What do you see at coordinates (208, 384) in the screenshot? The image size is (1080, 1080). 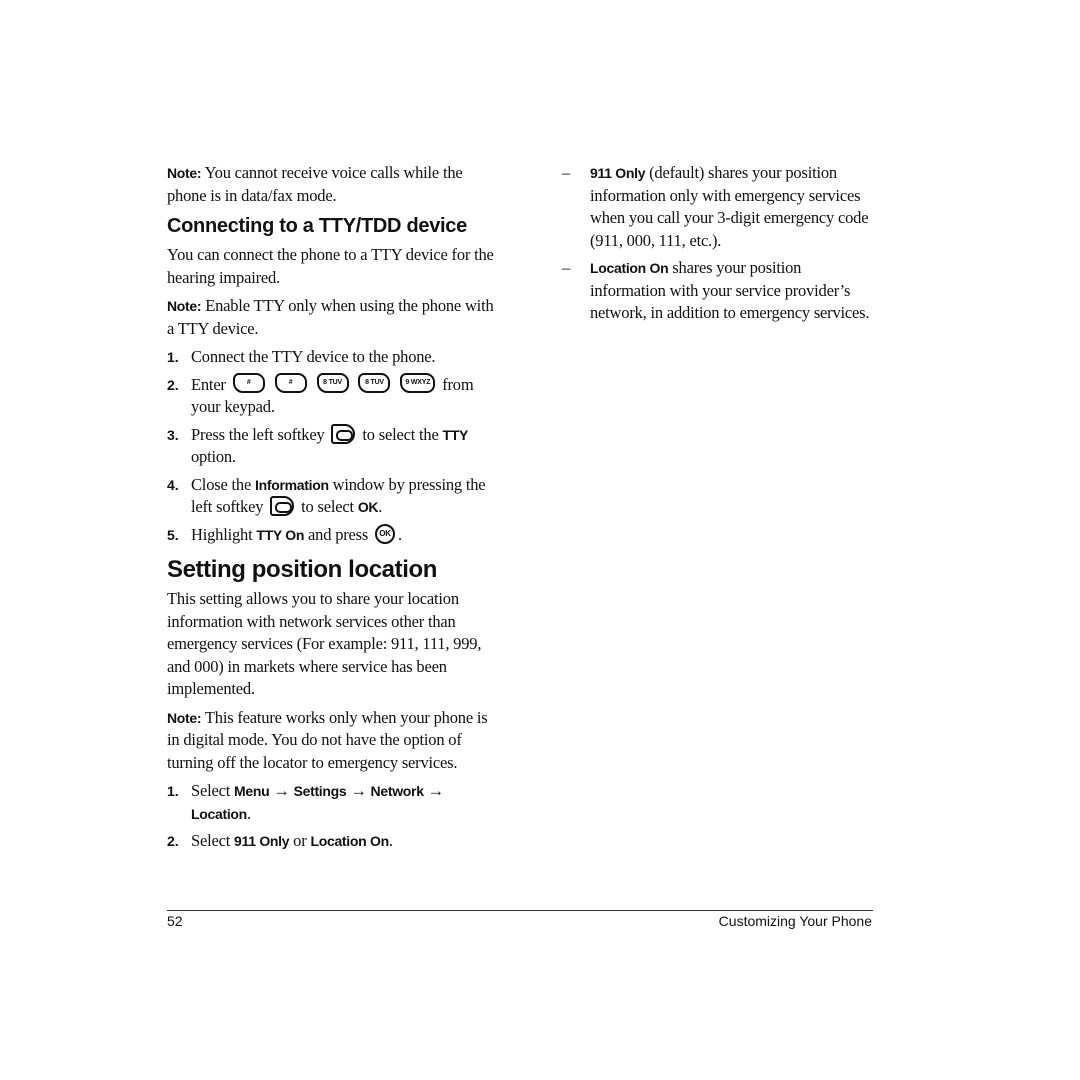 I see `step-text: Enter` at bounding box center [208, 384].